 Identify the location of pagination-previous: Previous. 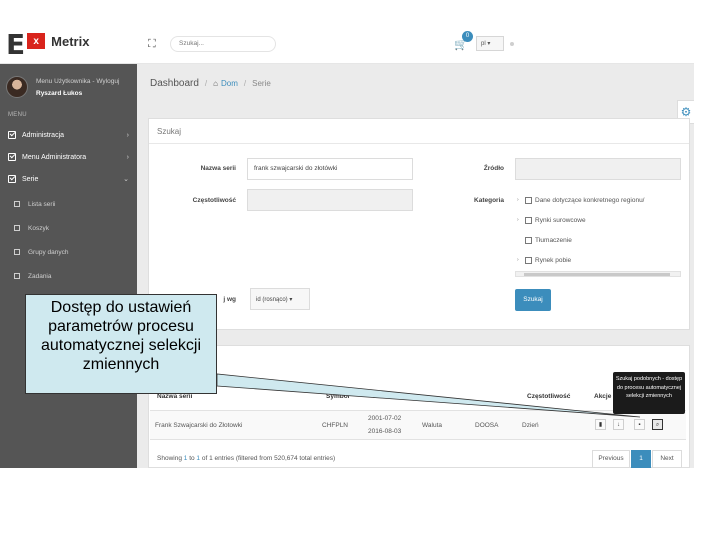
(611, 459).